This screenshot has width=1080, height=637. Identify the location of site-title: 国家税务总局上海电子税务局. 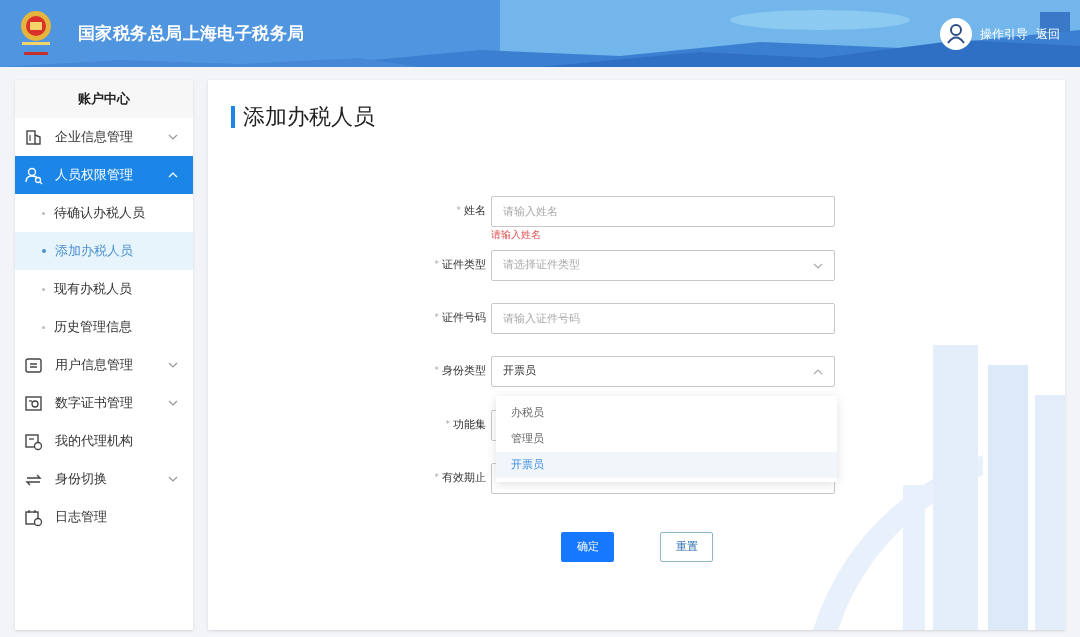
(191, 33).